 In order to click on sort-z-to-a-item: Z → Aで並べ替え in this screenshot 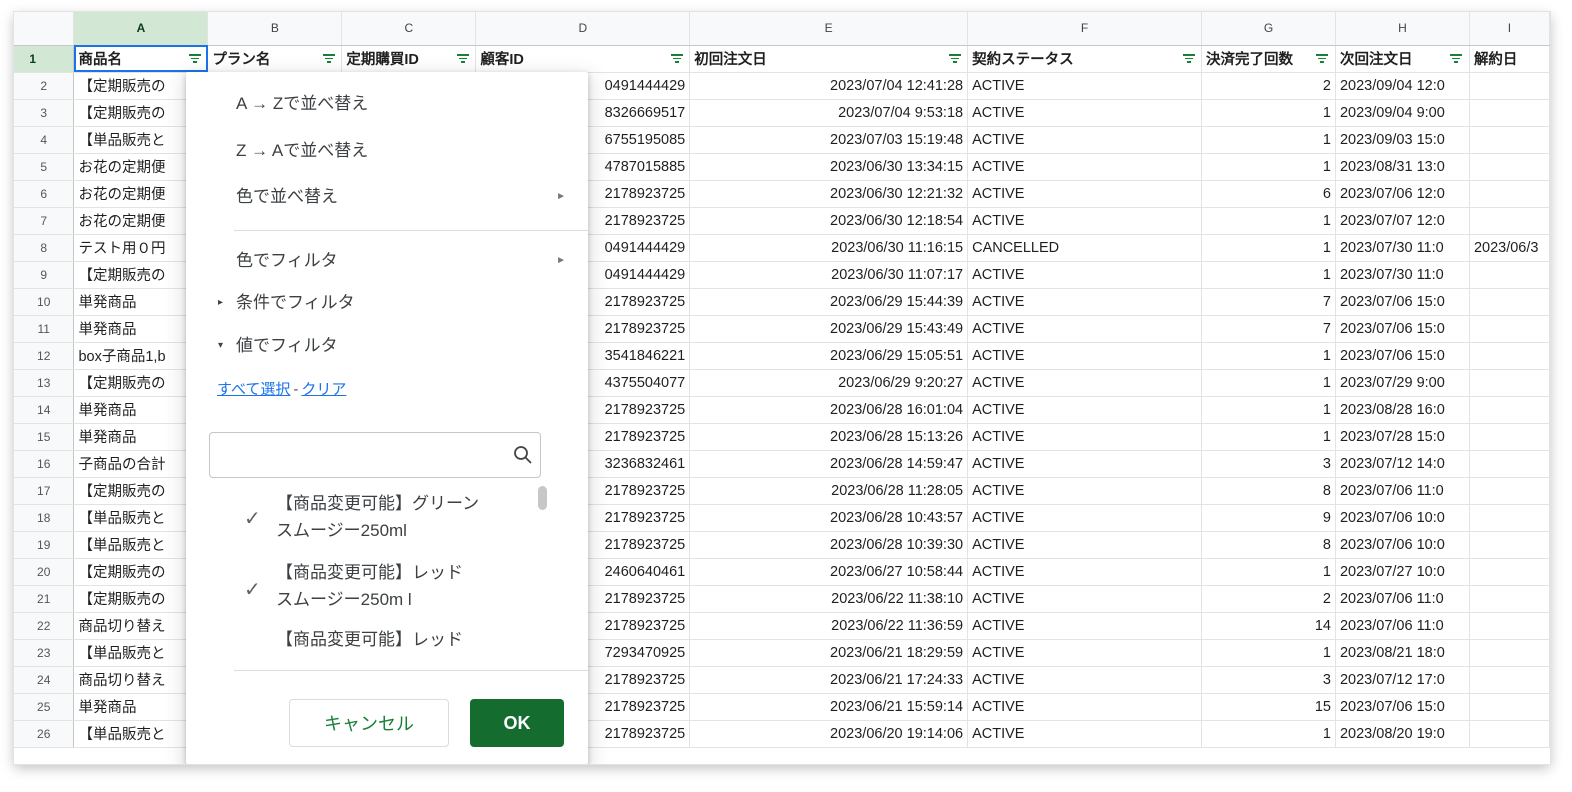, I will do `click(302, 151)`.